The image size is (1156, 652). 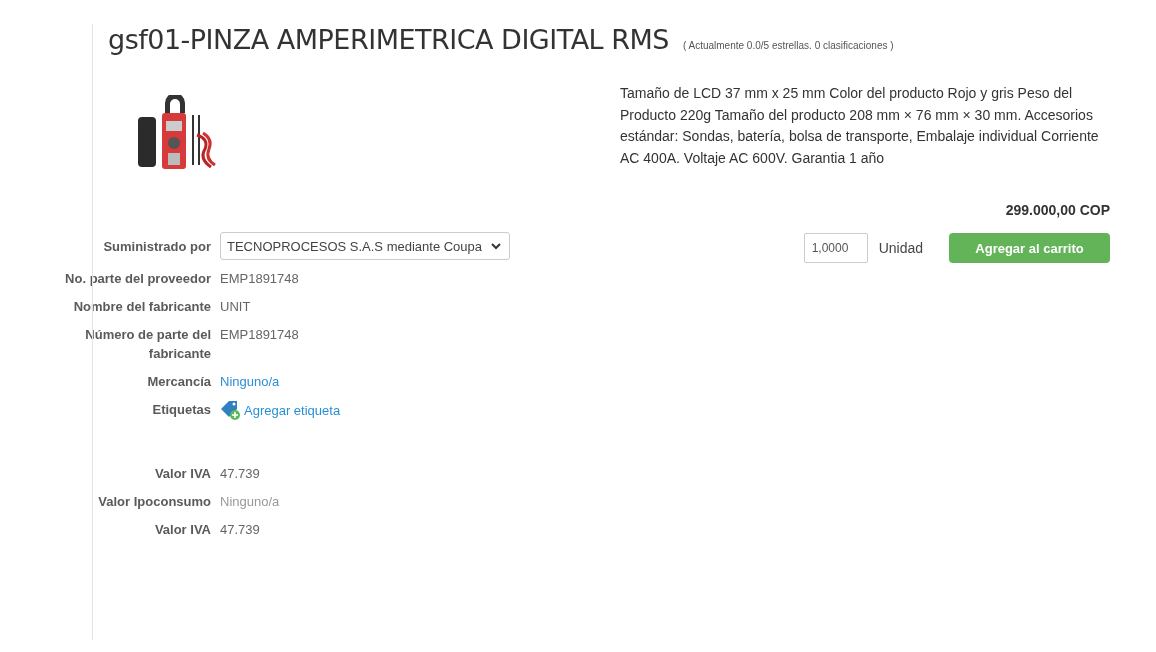 I want to click on field-label: Etiquetas, so click(x=181, y=410).